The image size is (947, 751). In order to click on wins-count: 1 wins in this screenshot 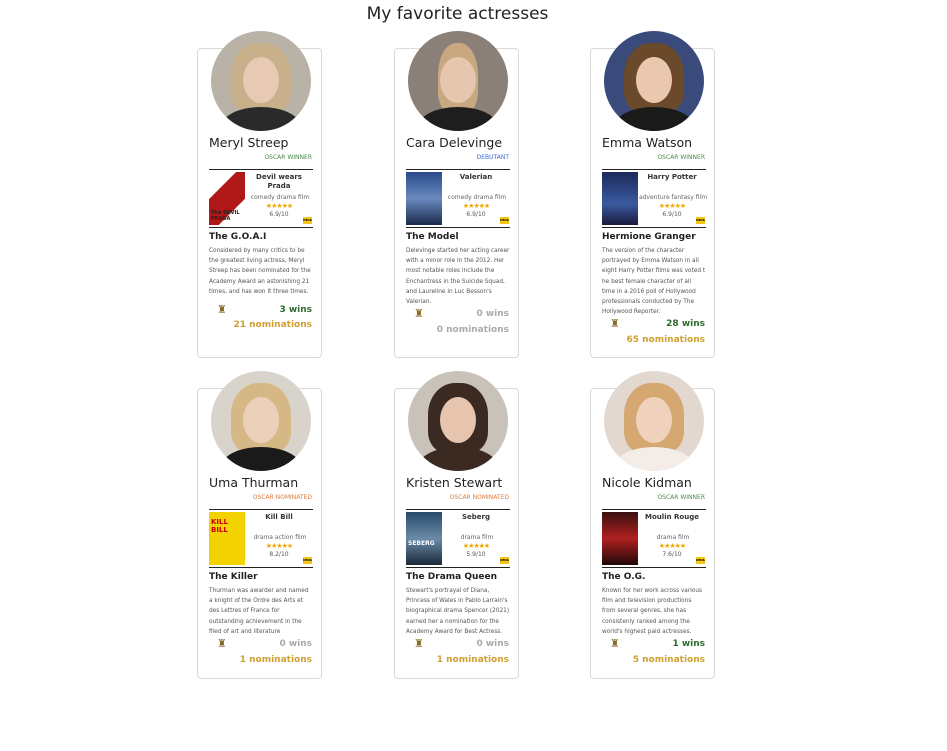, I will do `click(688, 644)`.